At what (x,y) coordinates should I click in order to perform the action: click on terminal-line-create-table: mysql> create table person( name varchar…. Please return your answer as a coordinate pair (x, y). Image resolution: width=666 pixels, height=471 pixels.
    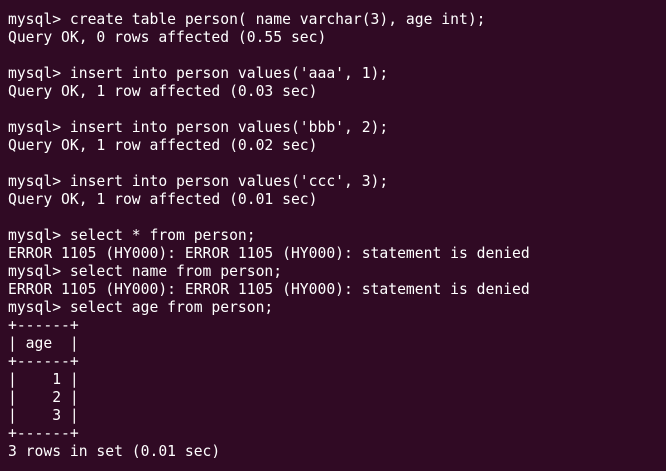
    Looking at the image, I should click on (247, 19).